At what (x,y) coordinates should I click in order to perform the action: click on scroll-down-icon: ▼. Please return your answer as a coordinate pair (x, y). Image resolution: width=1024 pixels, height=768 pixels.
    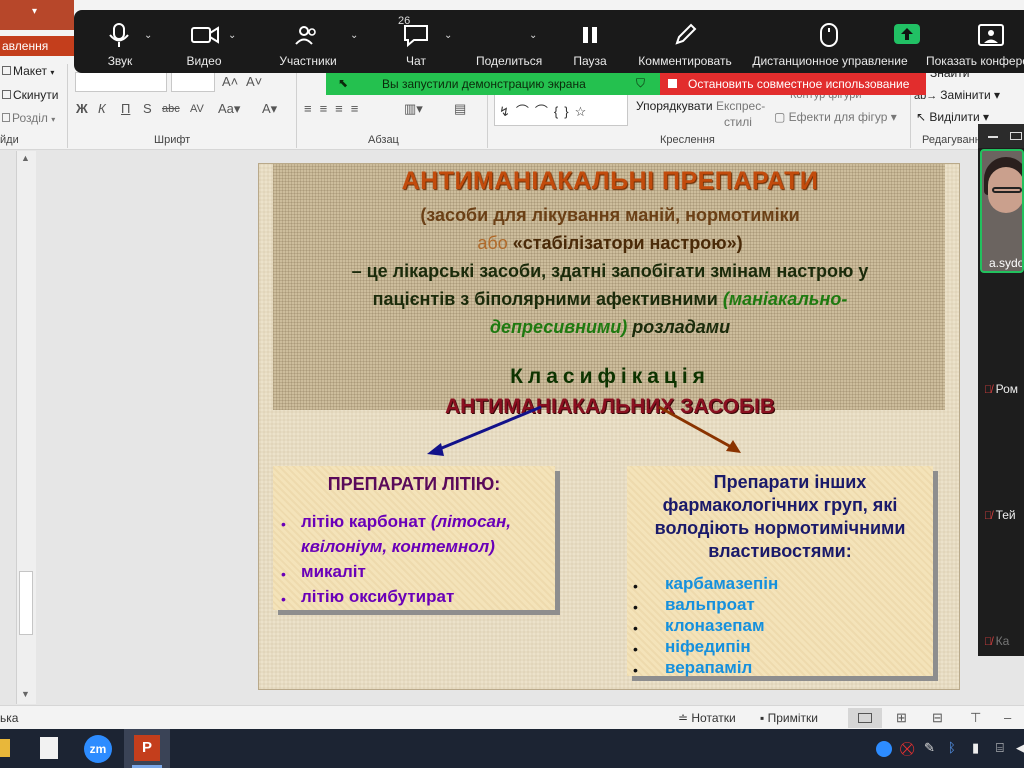
    Looking at the image, I should click on (25, 694).